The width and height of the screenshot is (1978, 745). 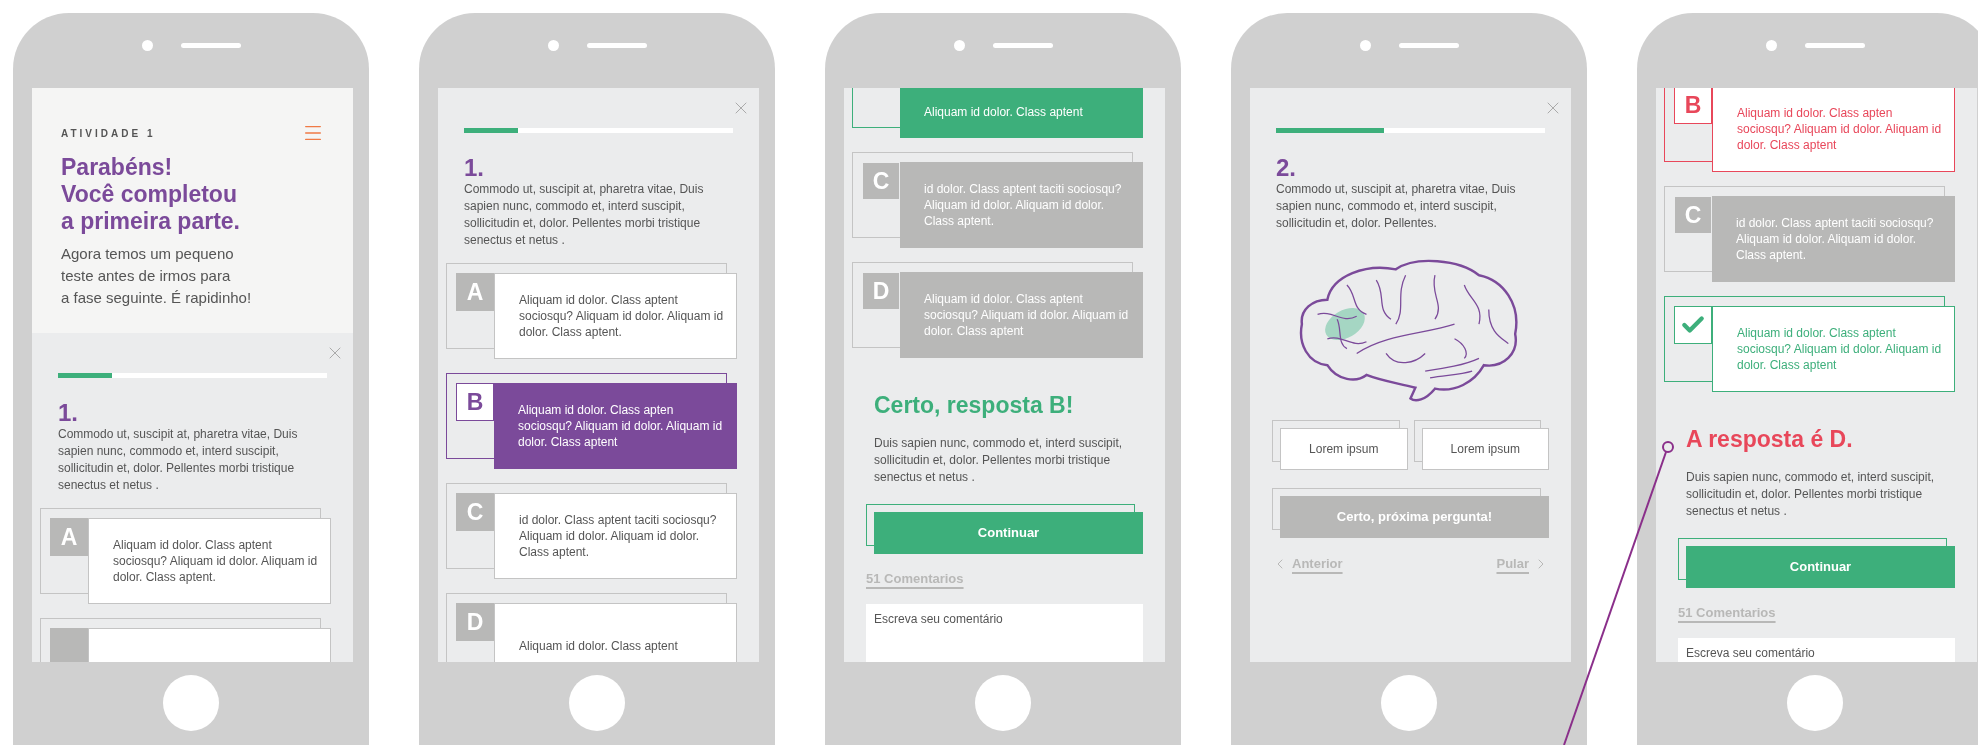 What do you see at coordinates (1770, 439) in the screenshot?
I see `feedback-title: A resposta é D.` at bounding box center [1770, 439].